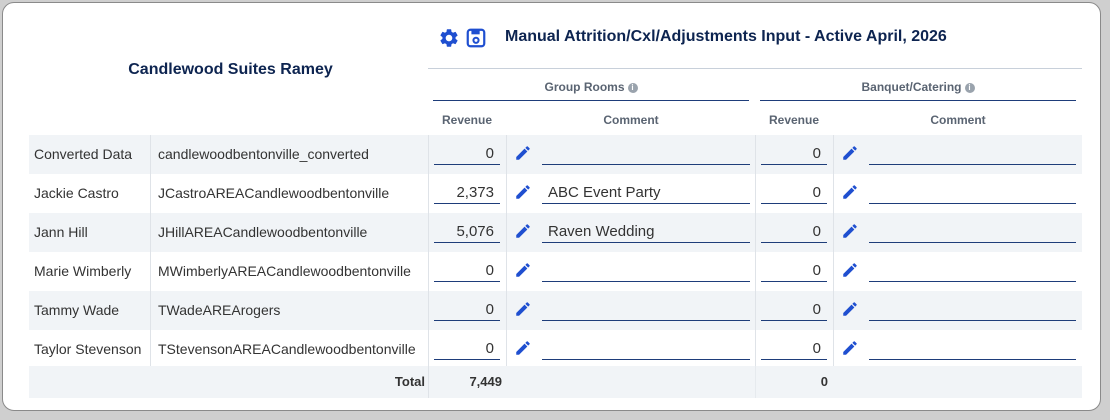 This screenshot has height=420, width=1110. I want to click on table-row: Tammy Wade TWadeAREArogers 0 0, so click(555, 310).